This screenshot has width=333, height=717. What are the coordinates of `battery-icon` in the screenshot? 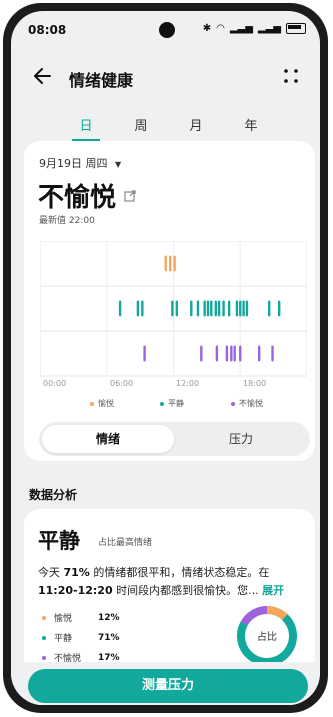 It's located at (296, 28).